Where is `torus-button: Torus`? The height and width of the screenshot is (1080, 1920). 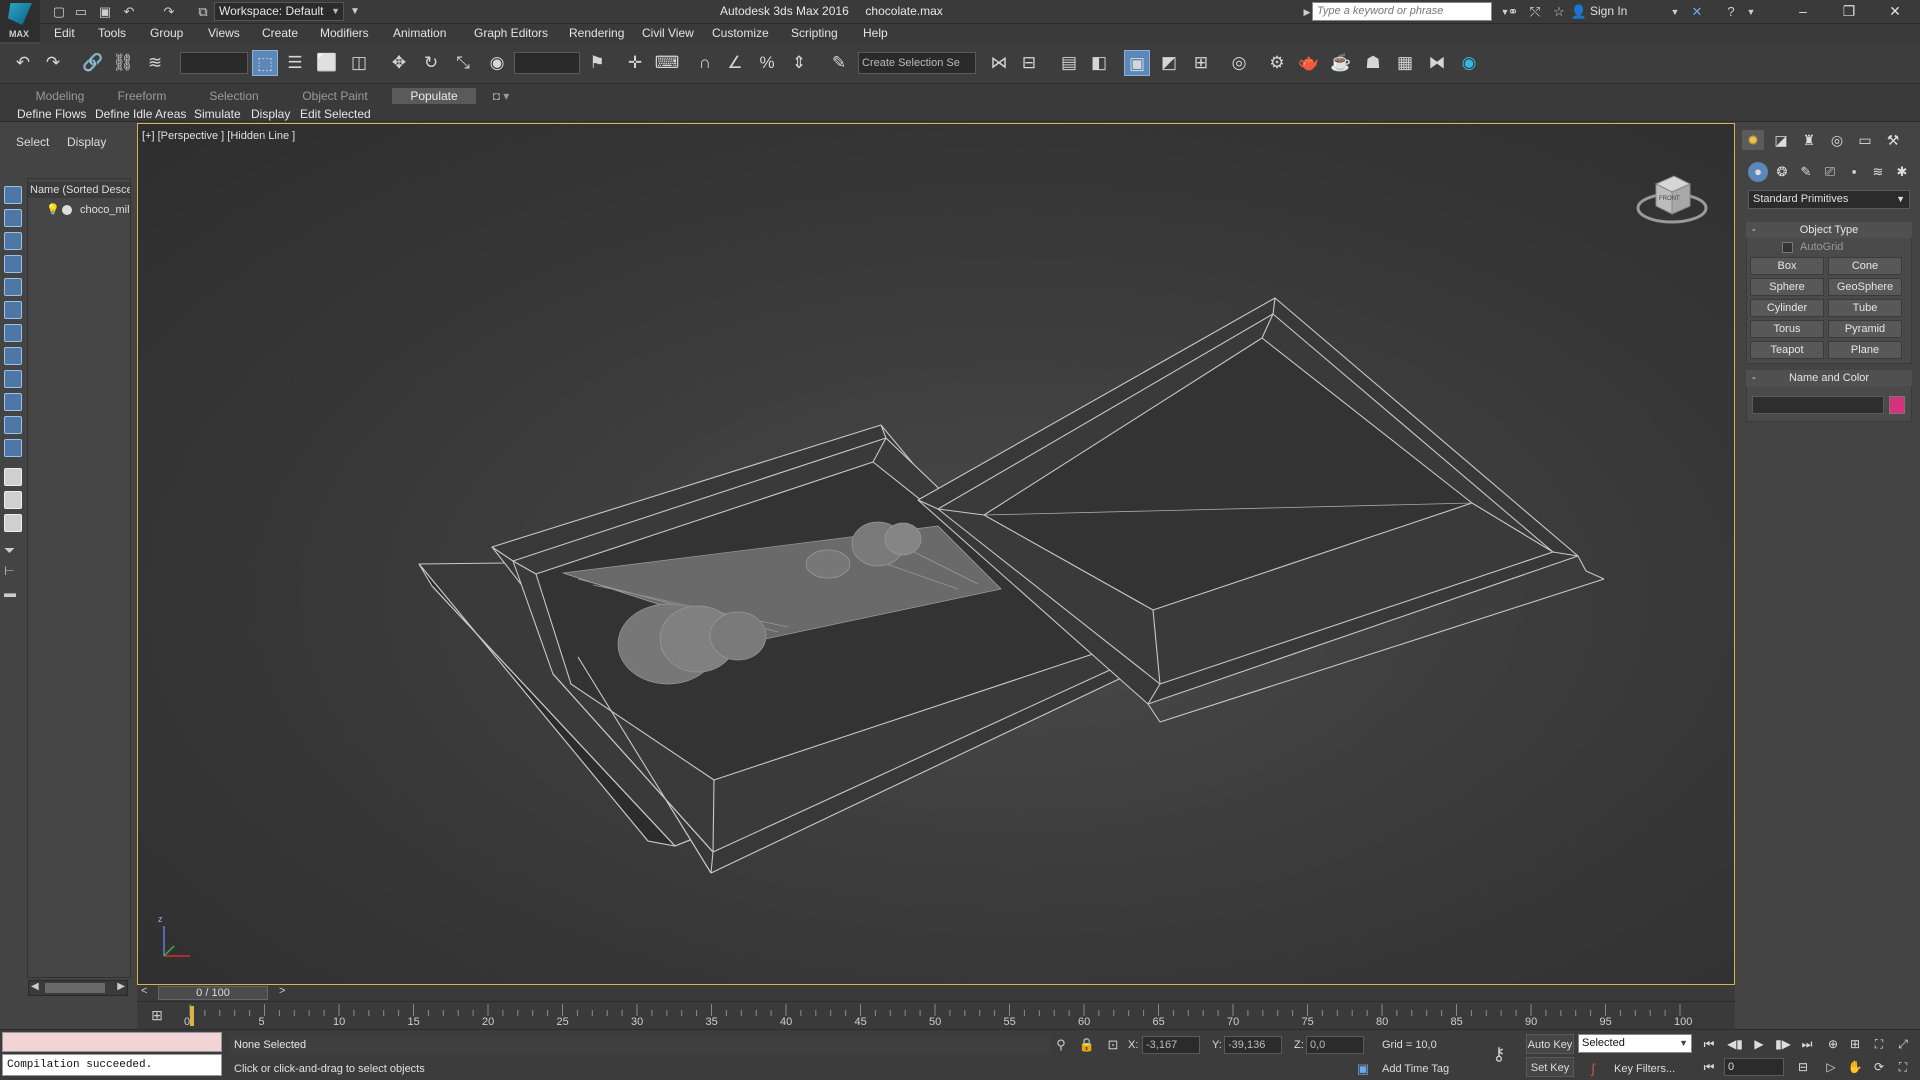 torus-button: Torus is located at coordinates (1787, 329).